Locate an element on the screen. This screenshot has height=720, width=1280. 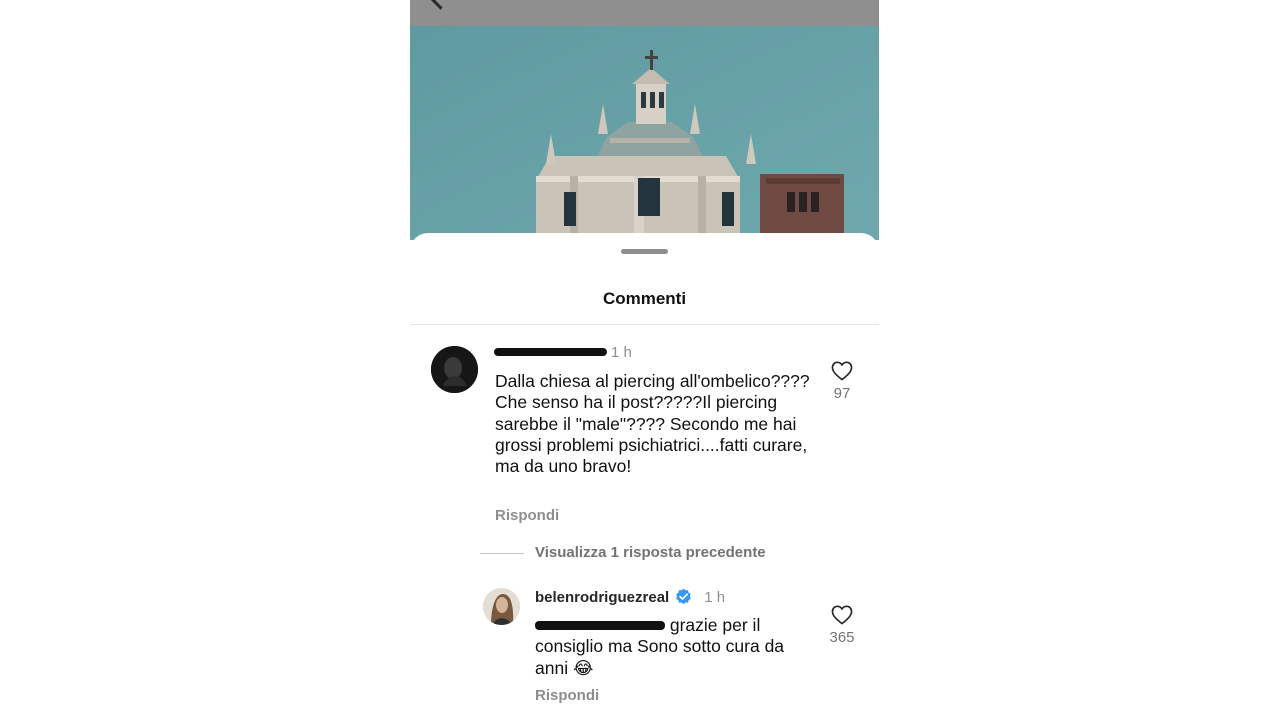
like-button: 365 is located at coordinates (842, 625).